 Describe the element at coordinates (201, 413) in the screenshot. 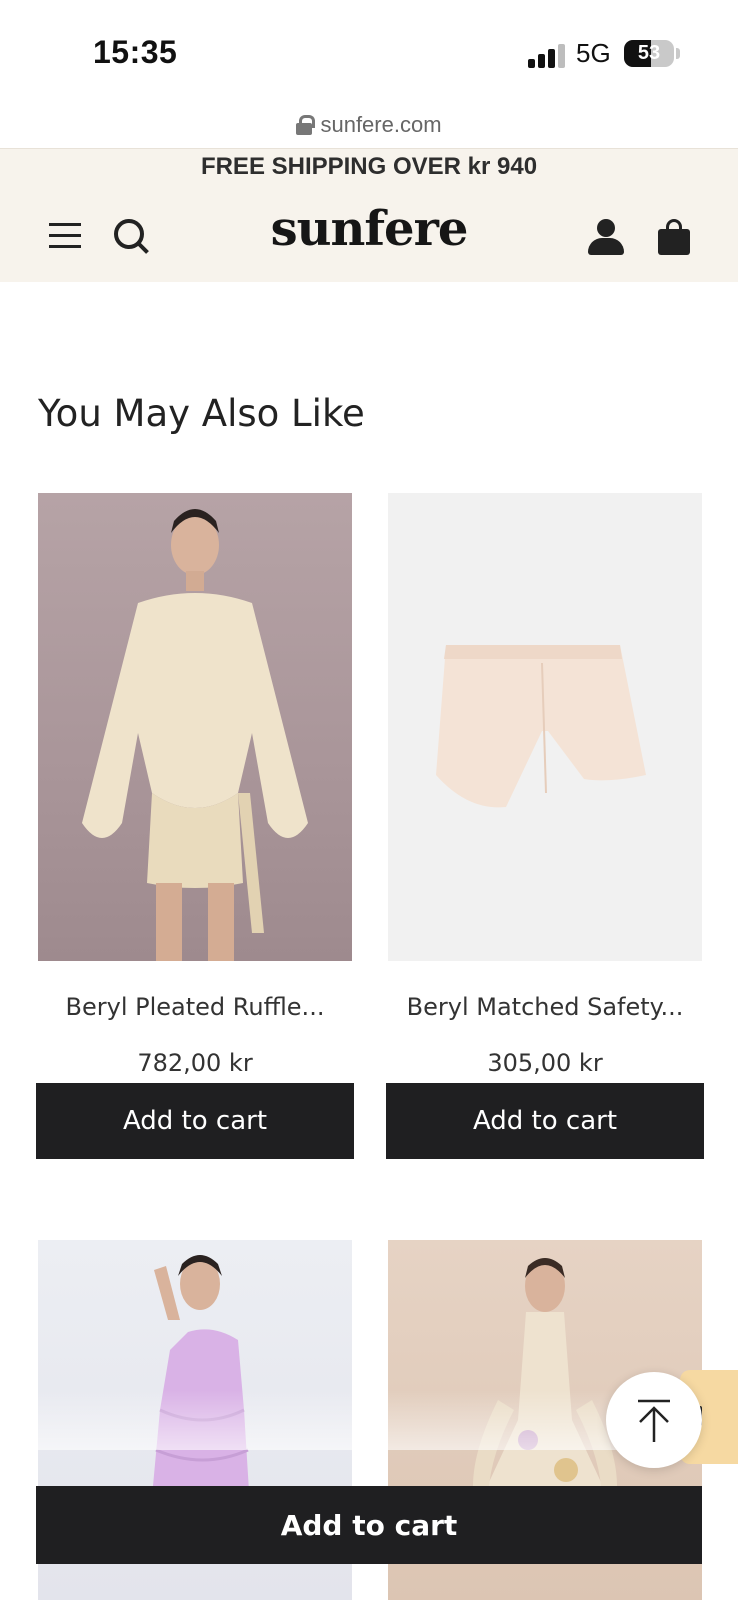

I see `section-title: You May Also Like` at that location.